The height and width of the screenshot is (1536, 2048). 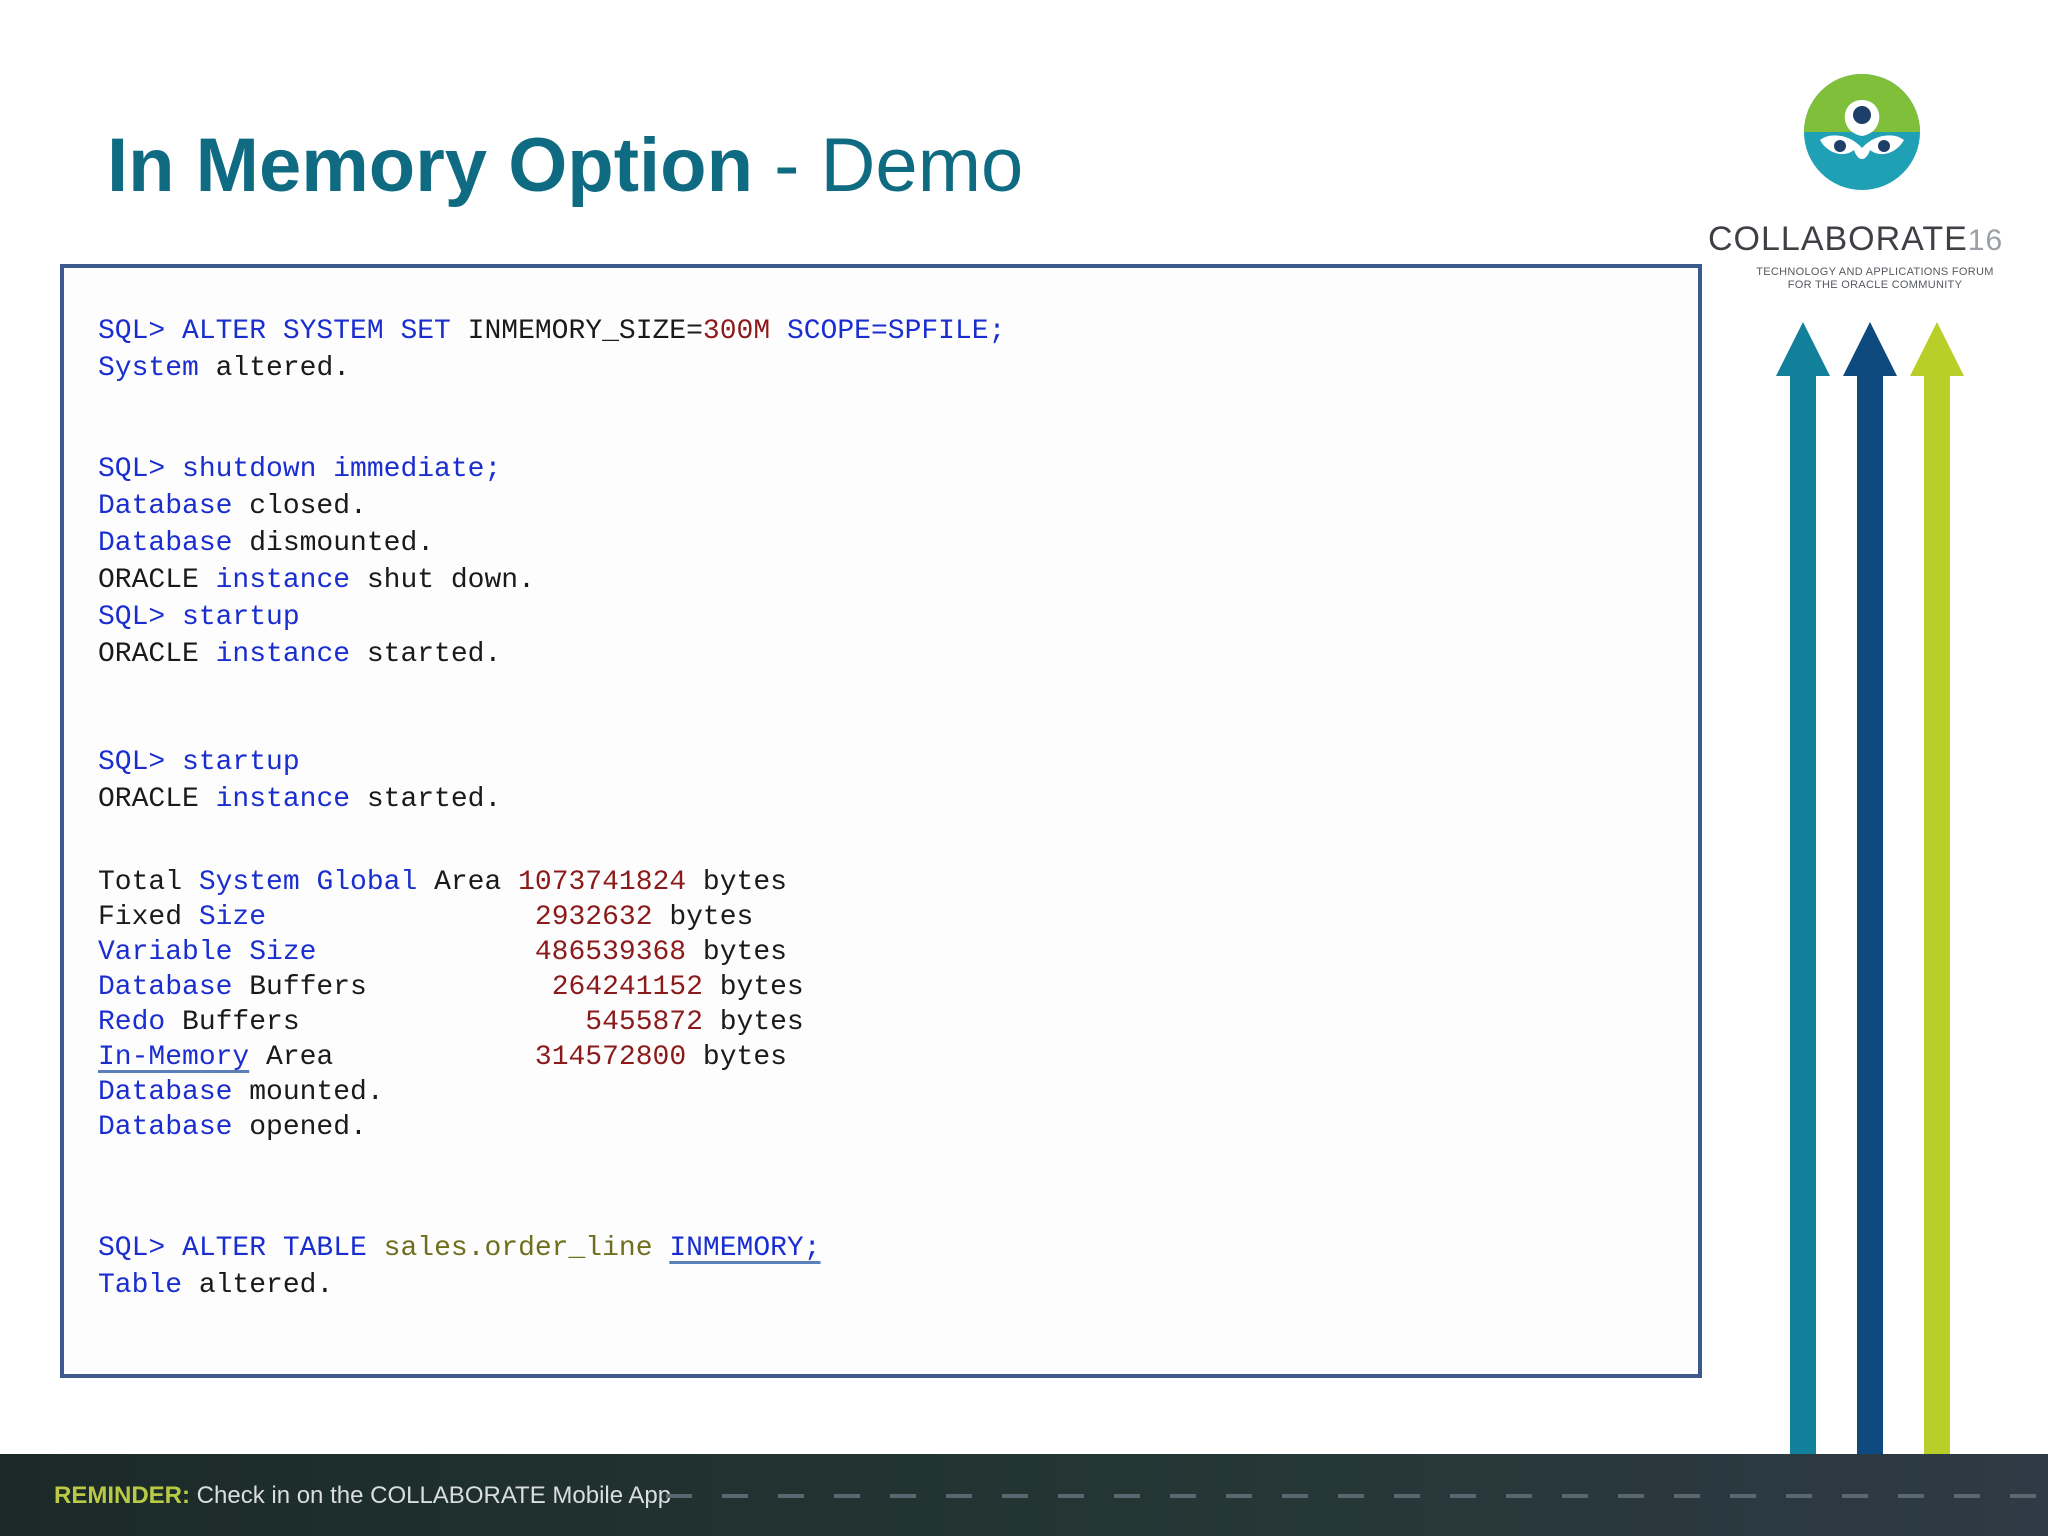 What do you see at coordinates (148, 882) in the screenshot?
I see `sga-label: Total` at bounding box center [148, 882].